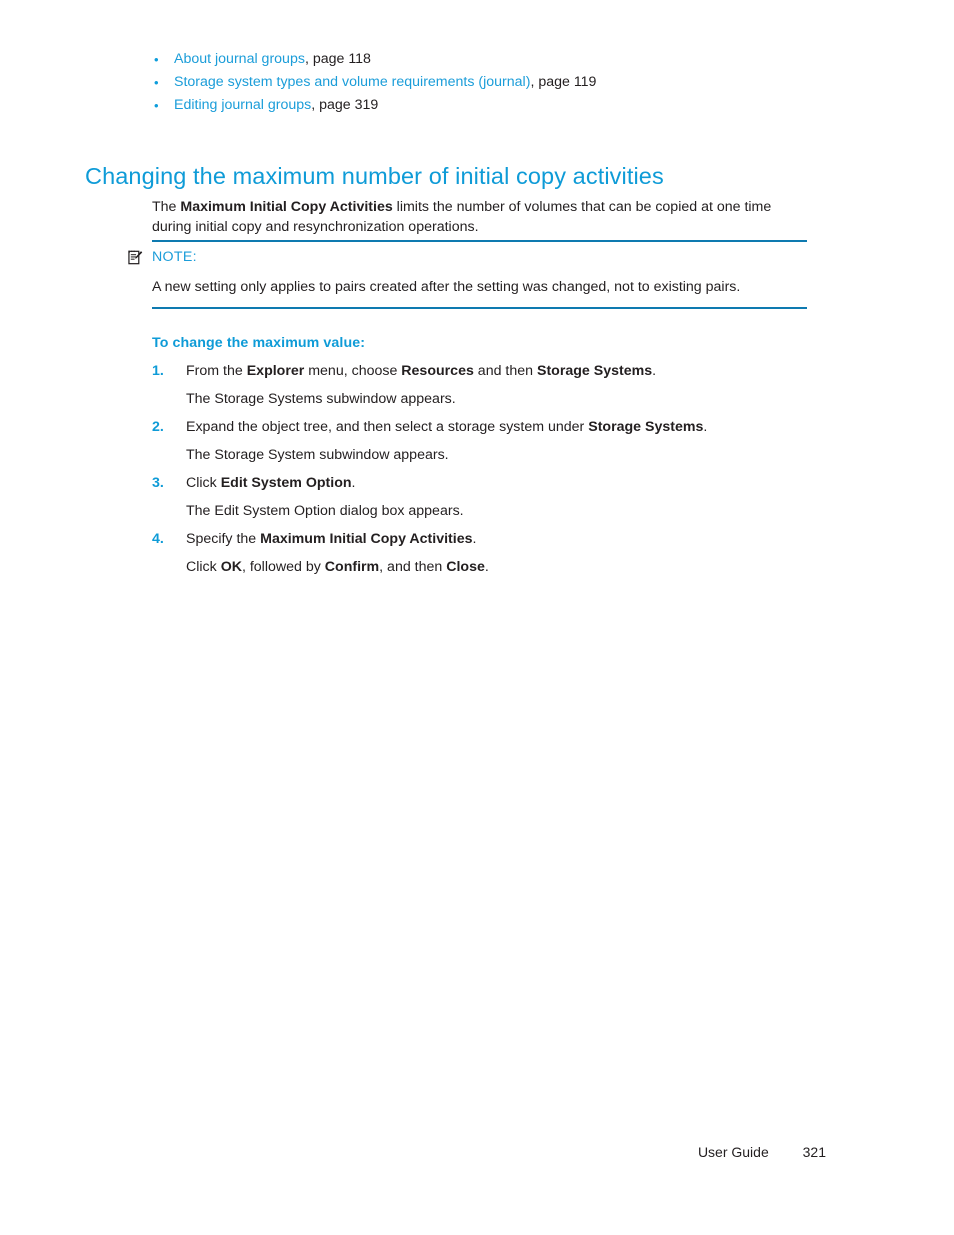 The image size is (954, 1235). I want to click on step-number: 4., so click(158, 539).